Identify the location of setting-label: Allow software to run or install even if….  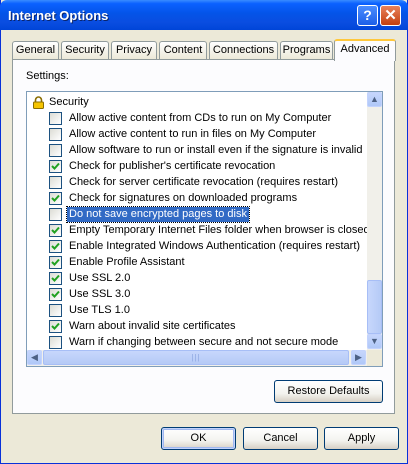
(216, 150).